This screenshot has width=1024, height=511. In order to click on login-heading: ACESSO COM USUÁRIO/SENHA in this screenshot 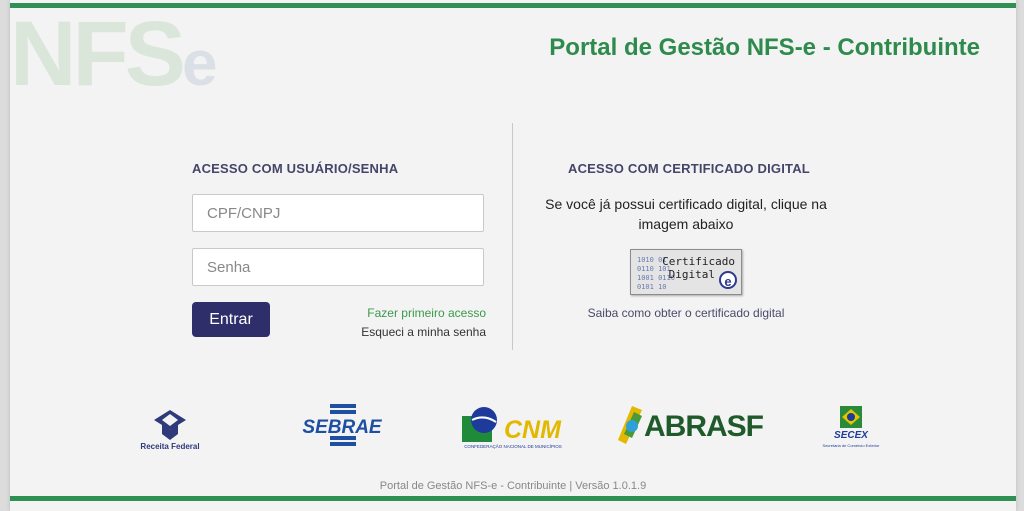, I will do `click(295, 168)`.